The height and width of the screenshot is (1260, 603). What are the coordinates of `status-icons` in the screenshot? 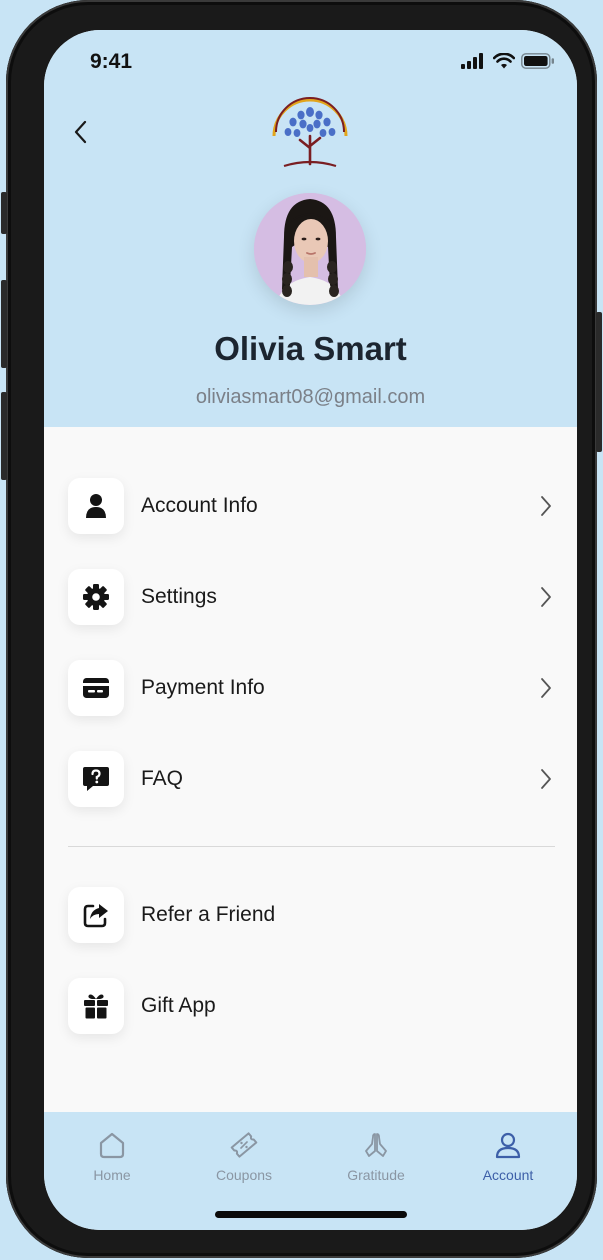 It's located at (508, 61).